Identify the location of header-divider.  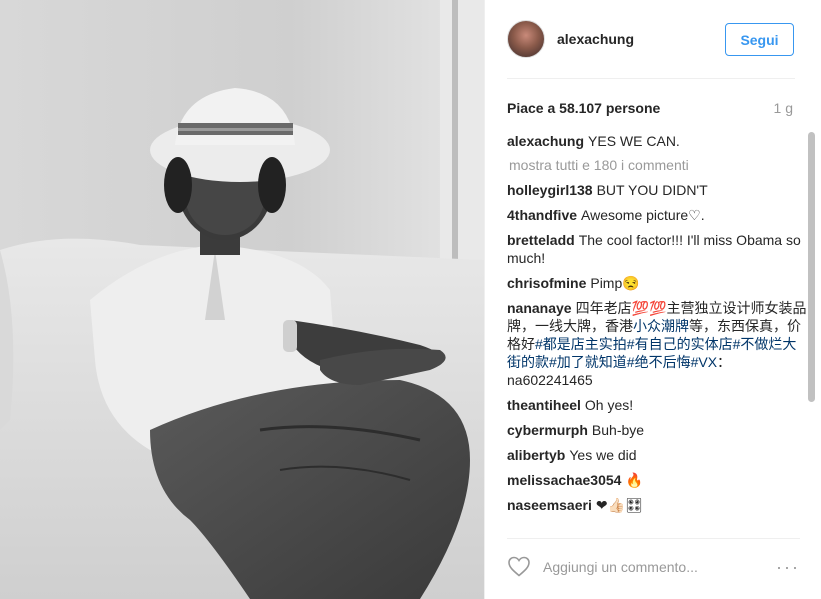
(651, 78).